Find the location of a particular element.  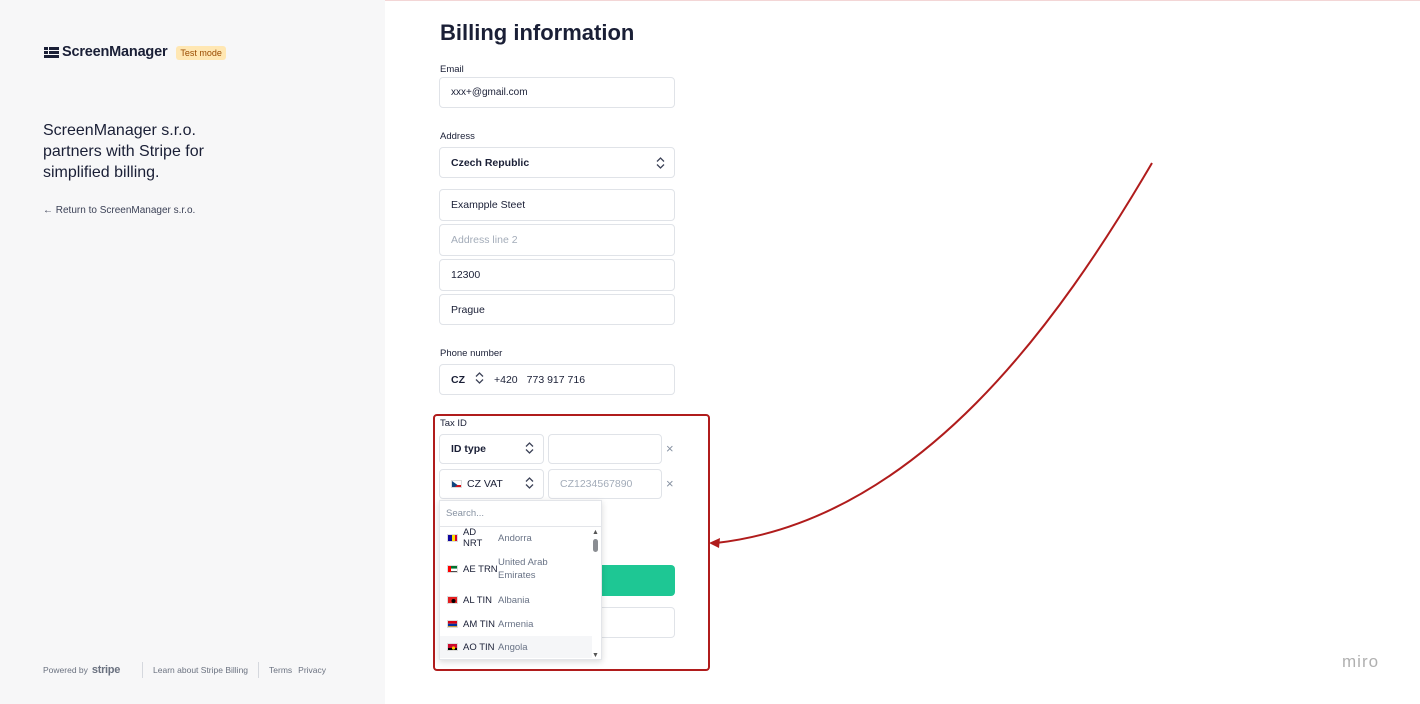

miro-watermark: miro is located at coordinates (1361, 661).